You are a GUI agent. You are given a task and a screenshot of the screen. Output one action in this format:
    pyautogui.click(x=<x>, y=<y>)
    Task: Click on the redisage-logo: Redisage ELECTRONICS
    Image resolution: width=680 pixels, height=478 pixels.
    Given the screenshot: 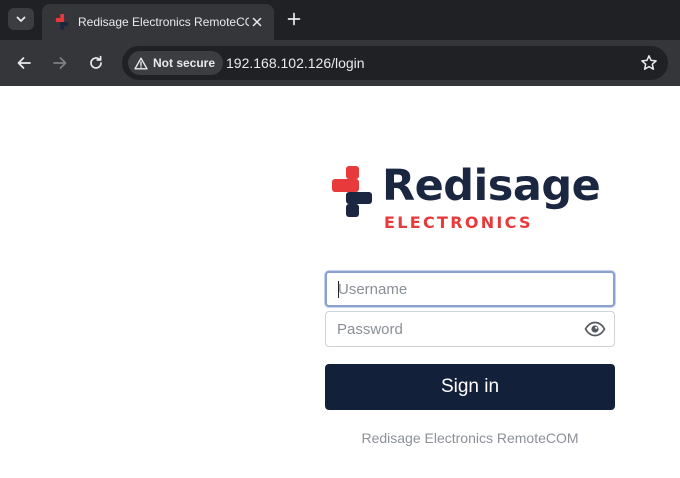 What is the action you would take?
    pyautogui.click(x=477, y=198)
    